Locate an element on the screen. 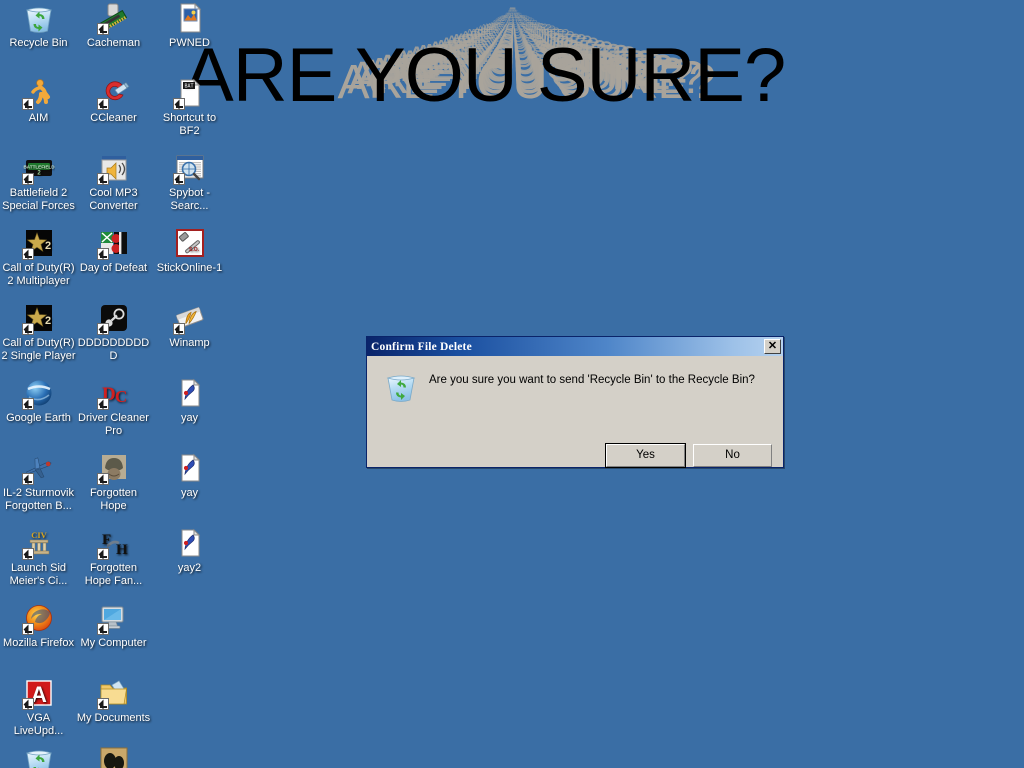  running-man-icon is located at coordinates (38, 93).